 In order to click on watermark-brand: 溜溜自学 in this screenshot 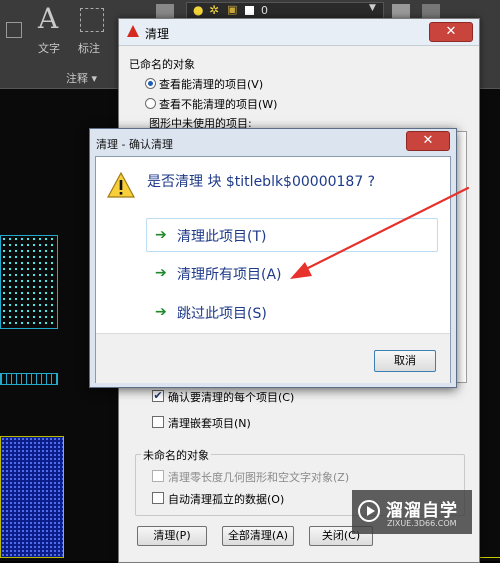, I will do `click(422, 511)`.